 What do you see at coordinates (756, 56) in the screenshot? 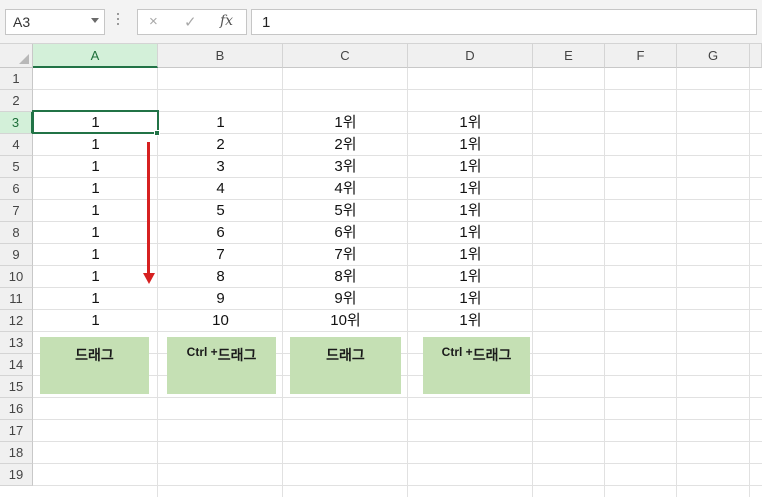
I see `column-header-overflow` at bounding box center [756, 56].